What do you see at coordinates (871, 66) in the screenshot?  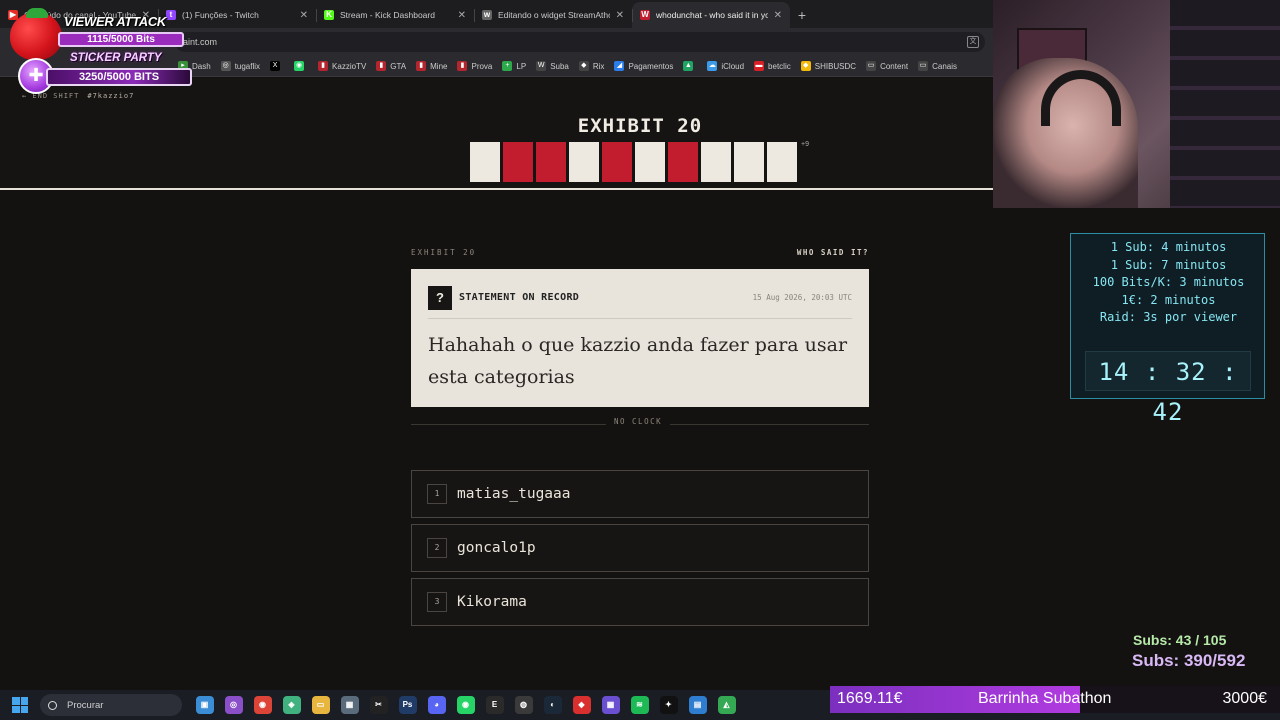 I see `bookmark-icon: ▭` at bounding box center [871, 66].